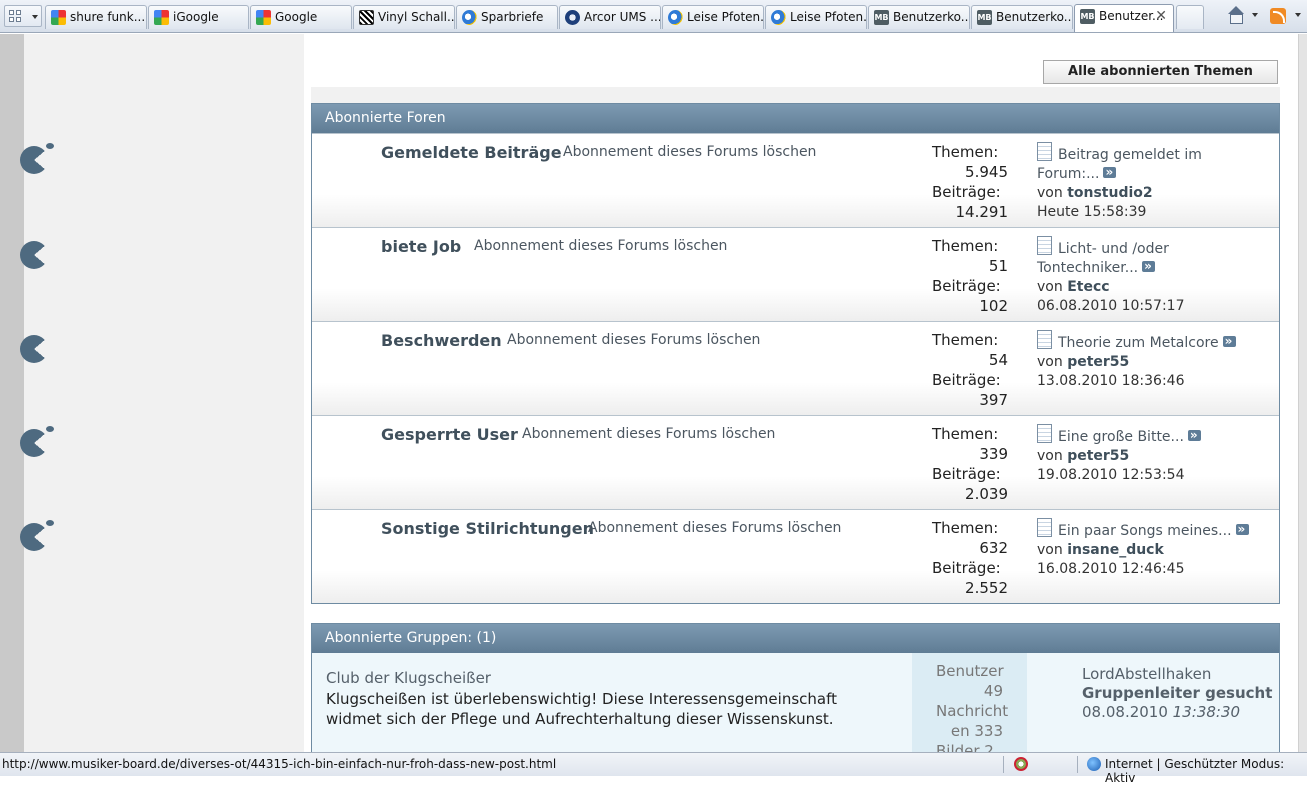 The width and height of the screenshot is (1307, 785). Describe the element at coordinates (487, 528) in the screenshot. I see `forum-title-link: Sonstige Stilrichtungen` at that location.